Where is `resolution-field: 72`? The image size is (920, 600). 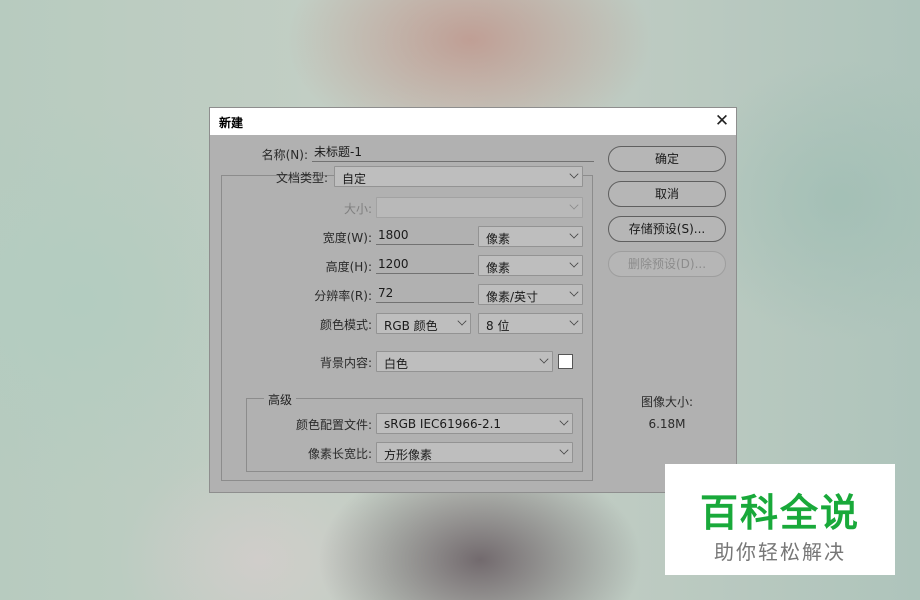 resolution-field: 72 is located at coordinates (425, 294).